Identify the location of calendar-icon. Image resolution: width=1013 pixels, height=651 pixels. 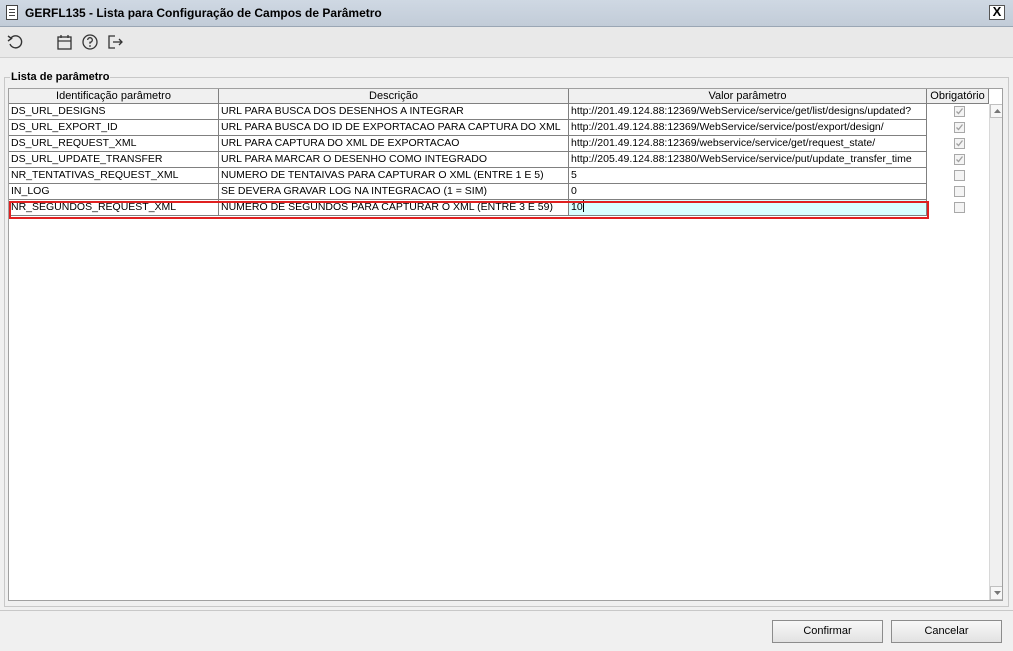
(65, 42).